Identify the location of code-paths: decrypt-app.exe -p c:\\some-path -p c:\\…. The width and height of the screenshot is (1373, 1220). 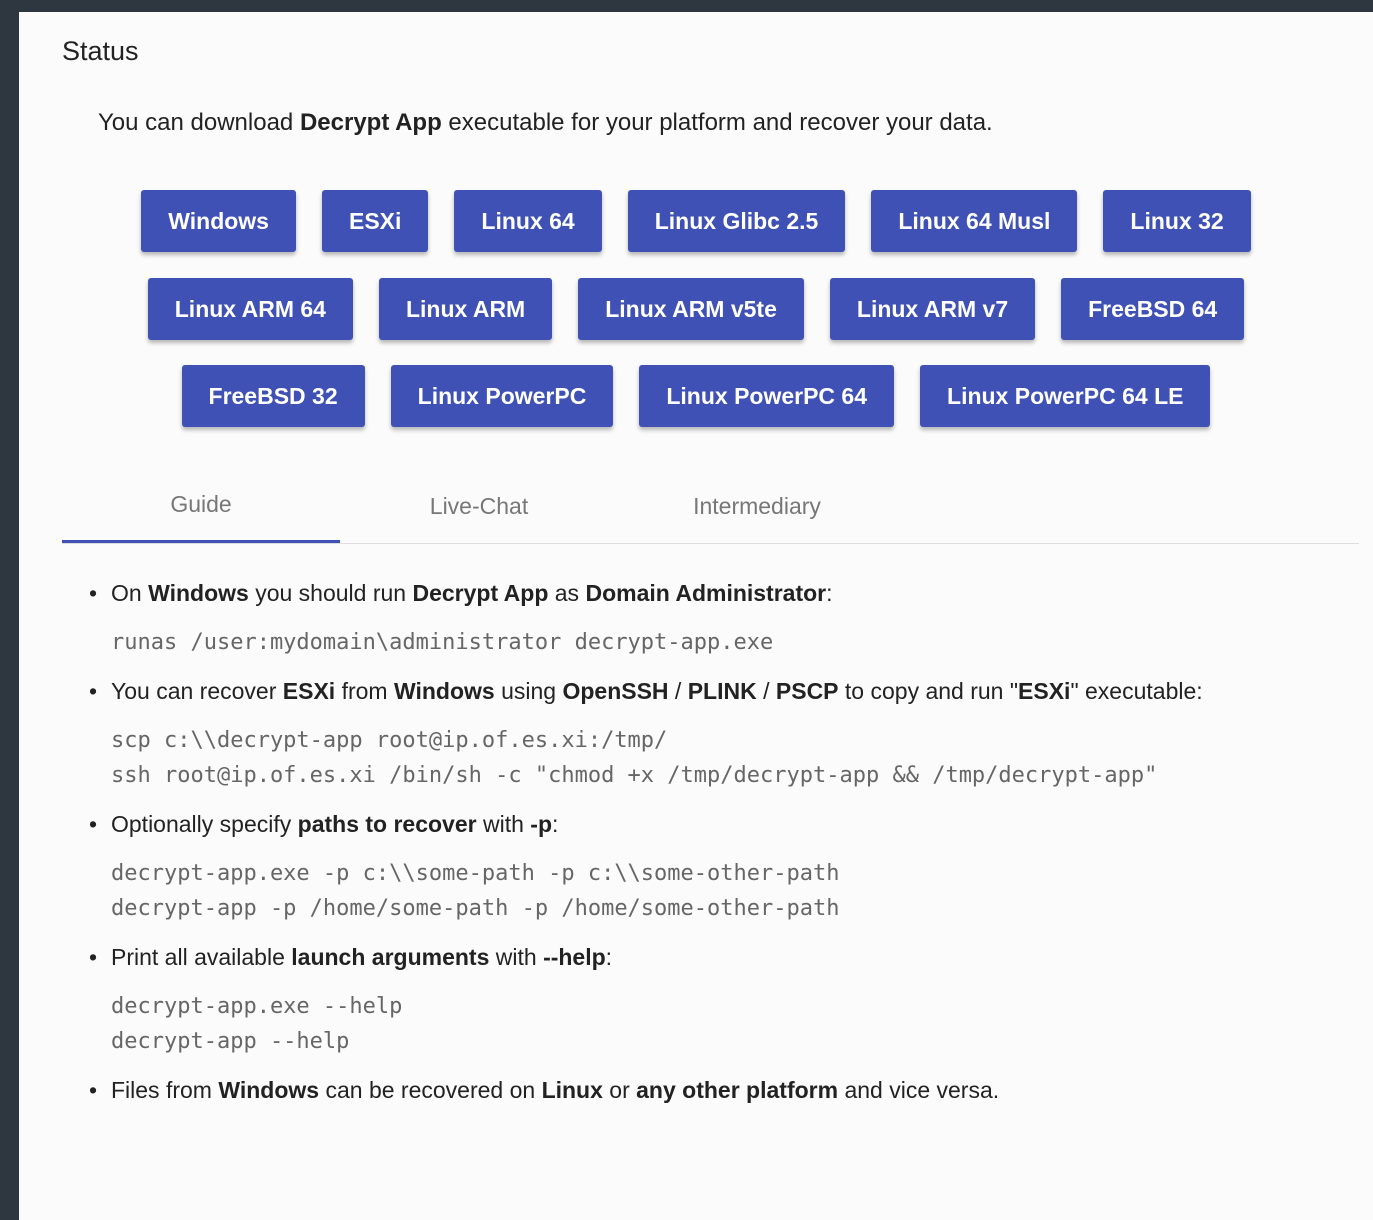
(730, 891).